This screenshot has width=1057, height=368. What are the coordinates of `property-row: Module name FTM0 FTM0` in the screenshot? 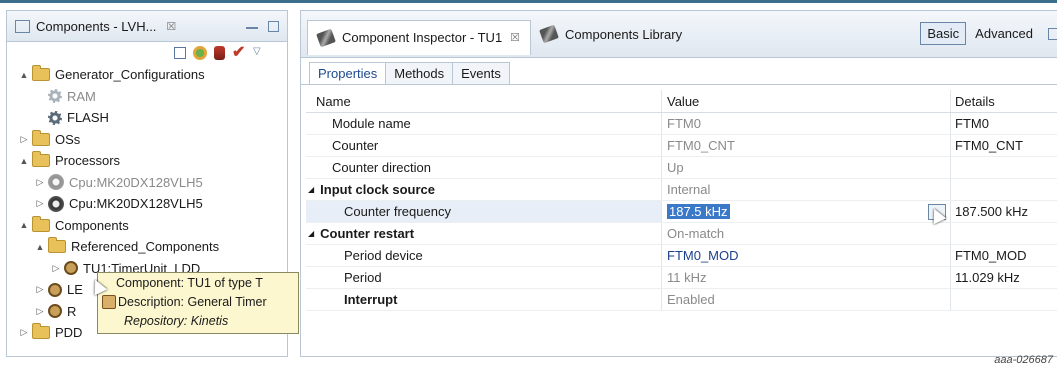 It's located at (681, 124).